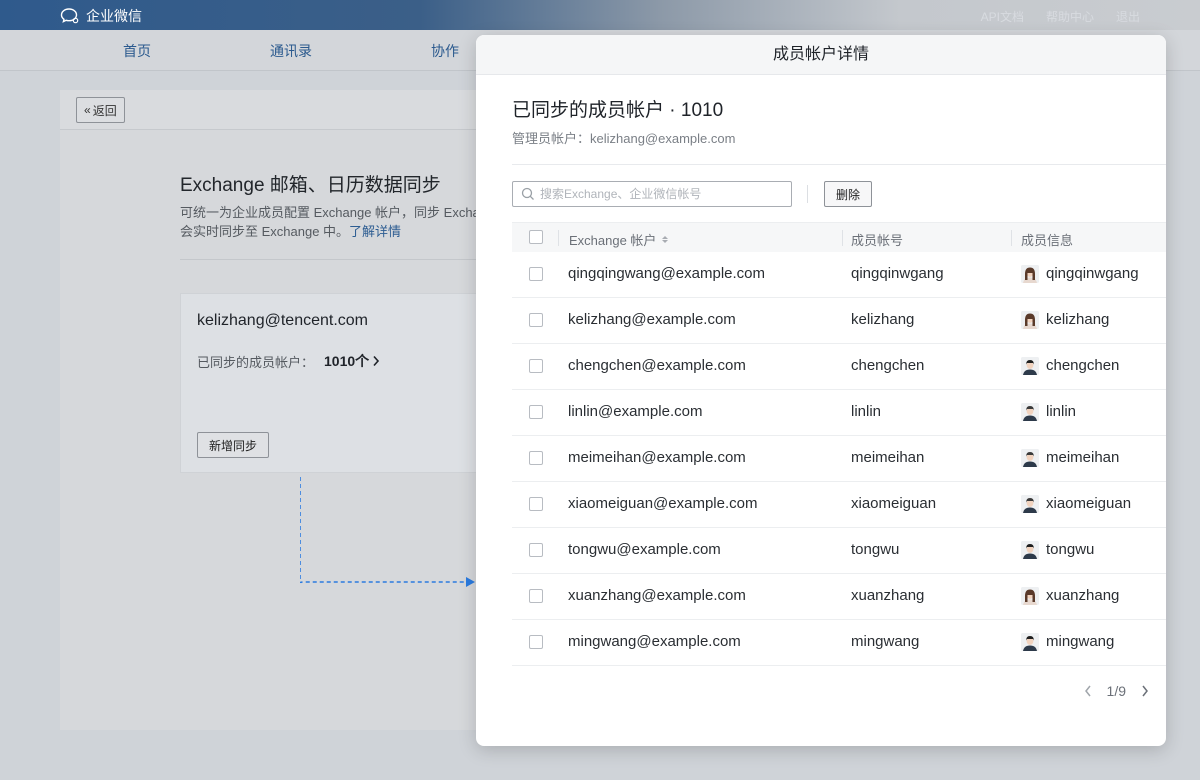 The width and height of the screenshot is (1200, 780). Describe the element at coordinates (888, 457) in the screenshot. I see `member-account-cell: meimeihan` at that location.